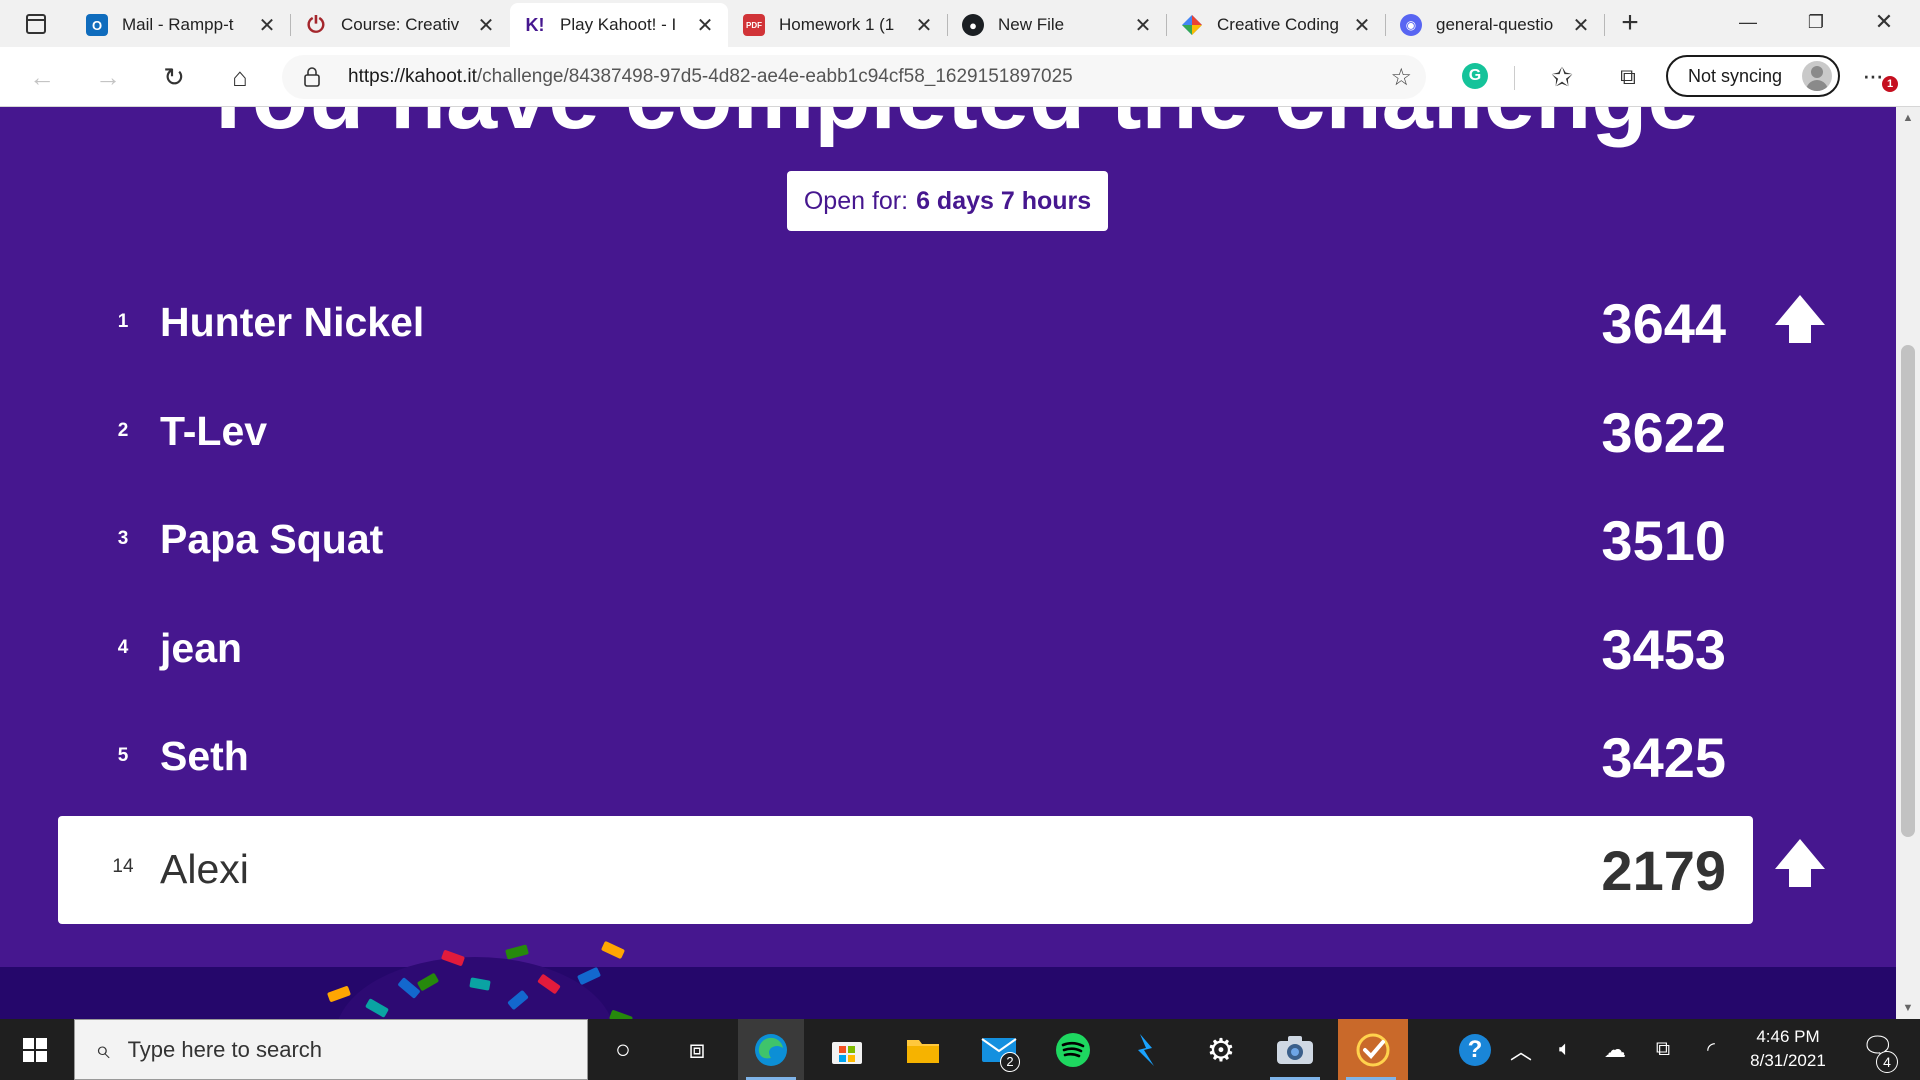  Describe the element at coordinates (1908, 591) in the screenshot. I see `scrollbar-thumb` at that location.